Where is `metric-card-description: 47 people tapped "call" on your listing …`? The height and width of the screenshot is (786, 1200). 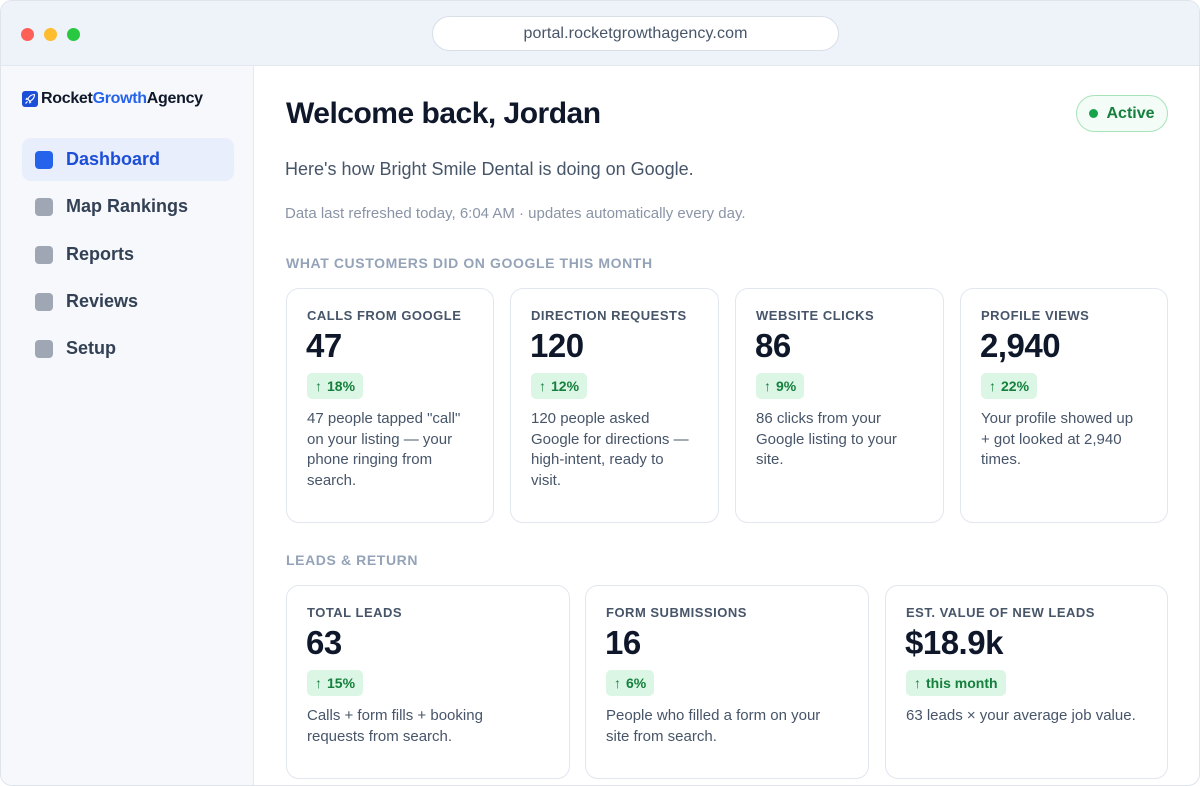 metric-card-description: 47 people tapped "call" on your listing … is located at coordinates (383, 450).